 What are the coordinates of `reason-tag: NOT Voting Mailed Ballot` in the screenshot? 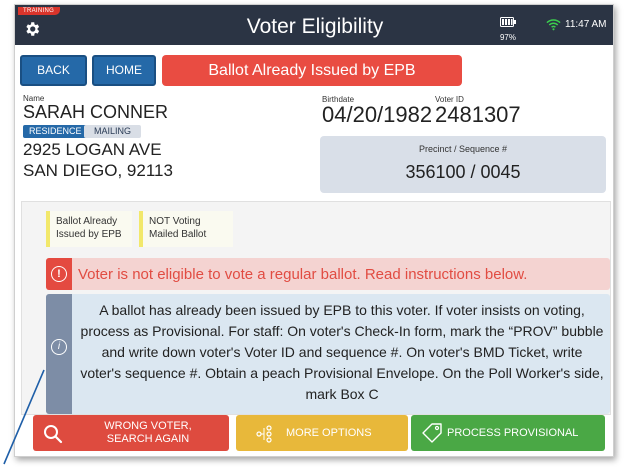 It's located at (186, 229).